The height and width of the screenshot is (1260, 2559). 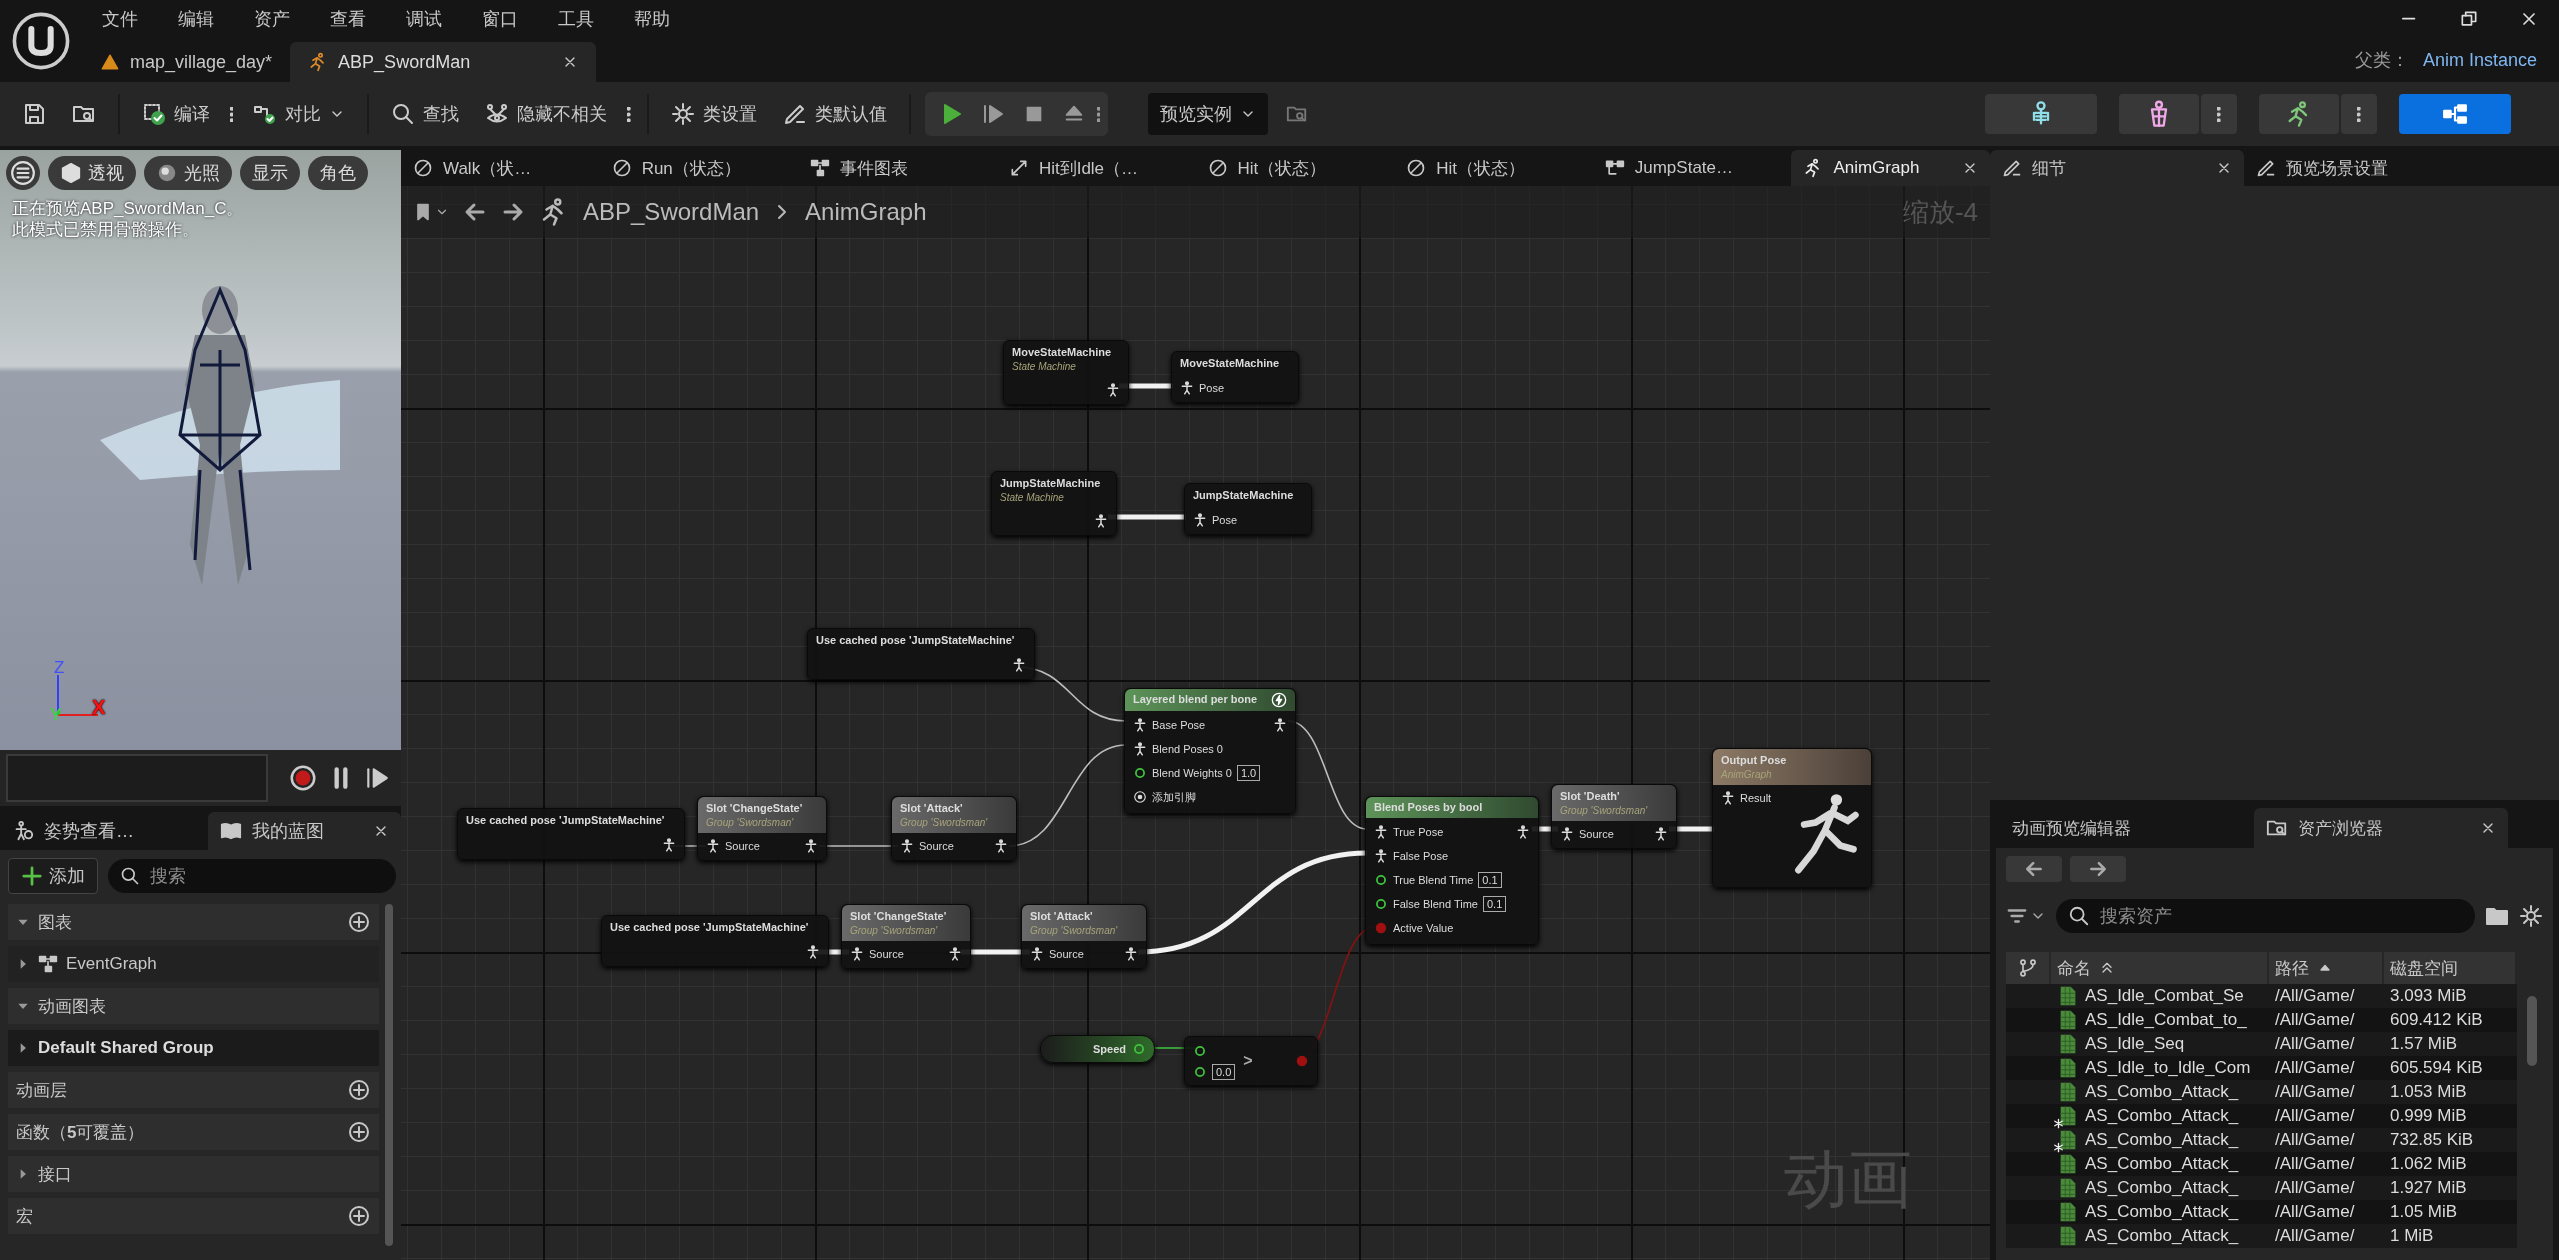 What do you see at coordinates (2261, 1068) in the screenshot?
I see `asset-row: AS_Idle_to_Idle_Com /All/Game/ 605.594 KiB` at bounding box center [2261, 1068].